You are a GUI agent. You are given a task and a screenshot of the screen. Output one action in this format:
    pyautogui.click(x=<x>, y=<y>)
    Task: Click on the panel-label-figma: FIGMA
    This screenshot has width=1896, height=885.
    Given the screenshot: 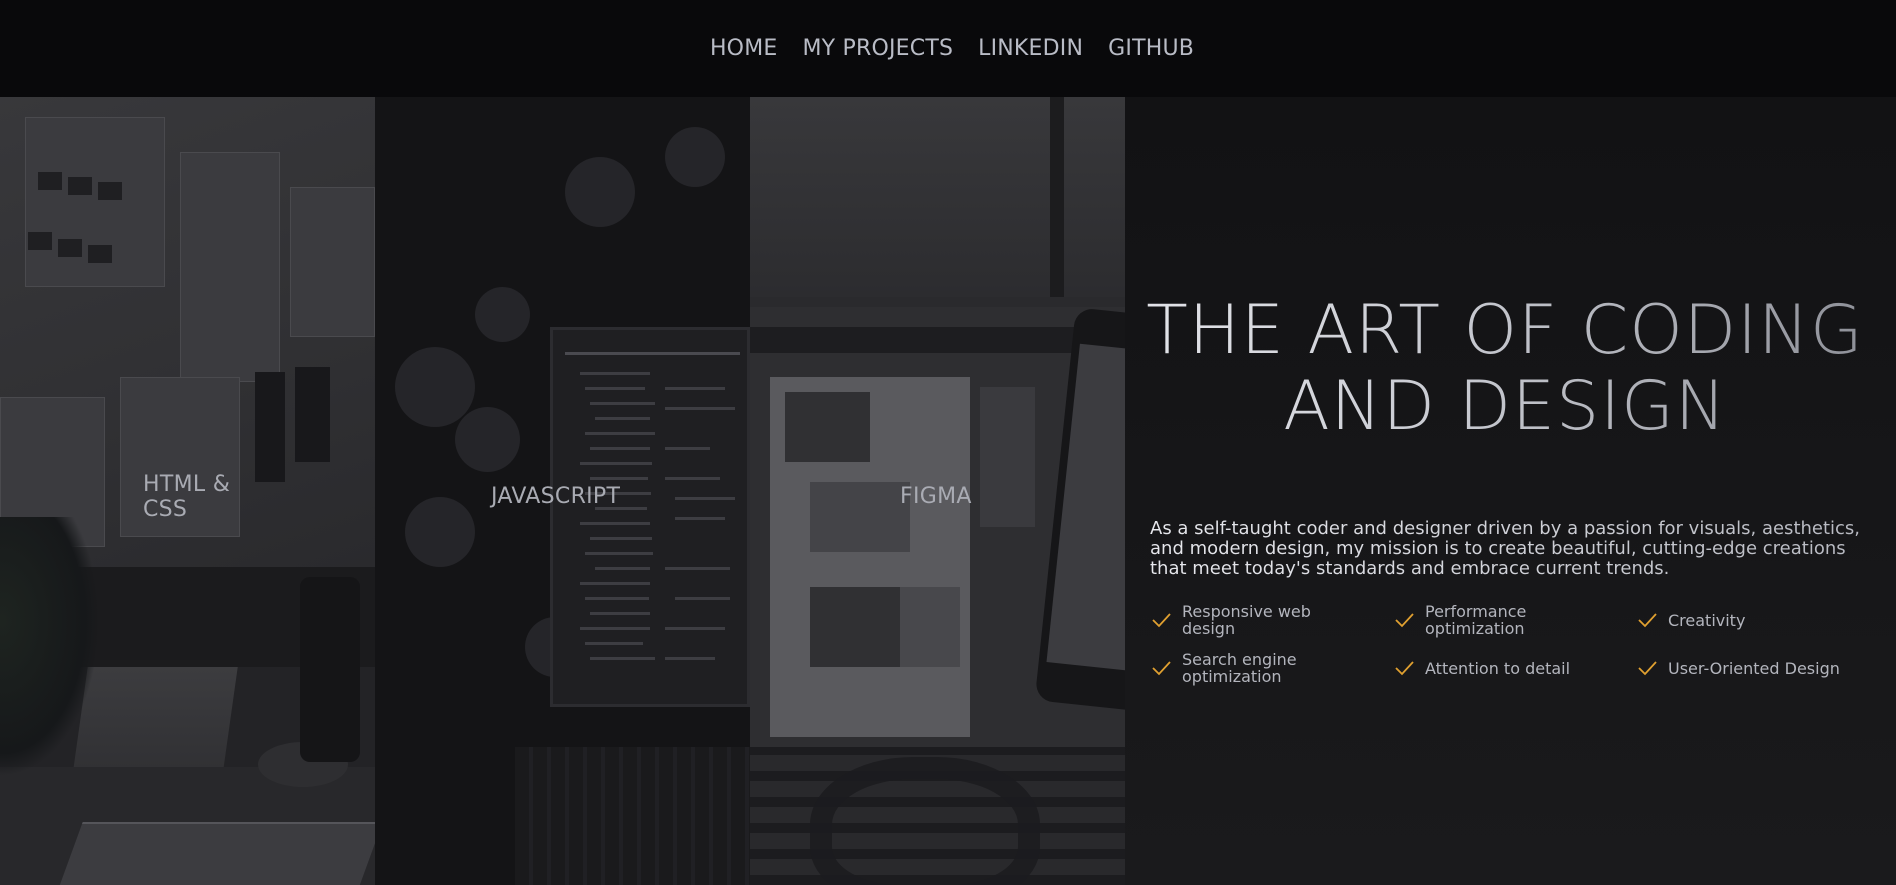 What is the action you would take?
    pyautogui.click(x=936, y=496)
    